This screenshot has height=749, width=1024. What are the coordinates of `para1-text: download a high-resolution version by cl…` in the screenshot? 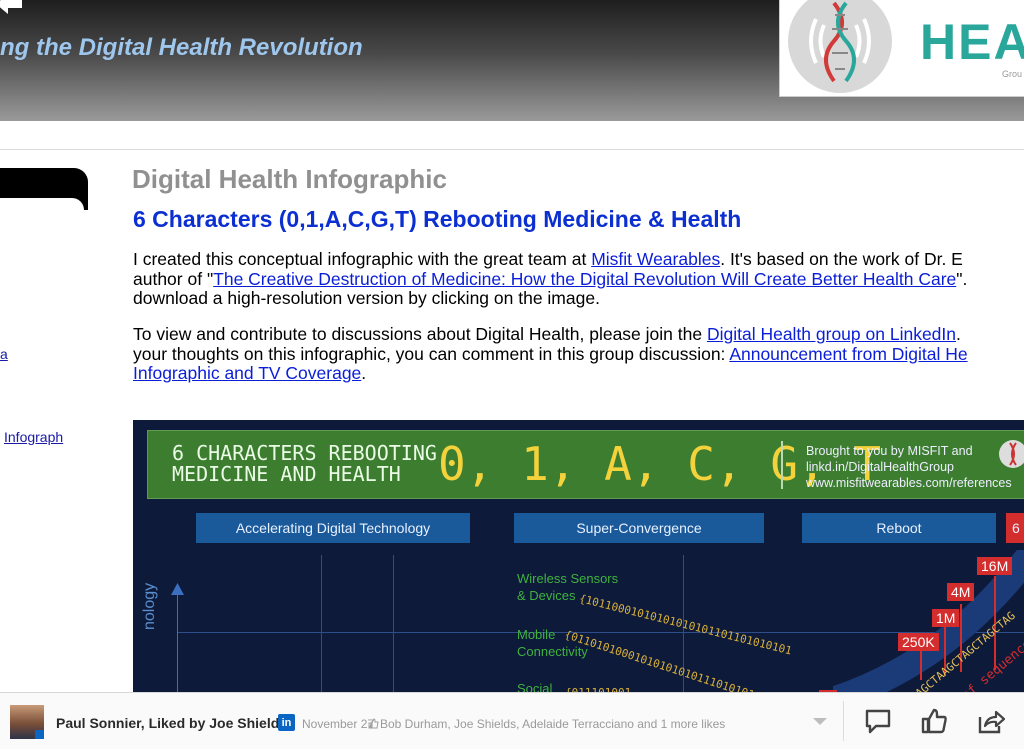 It's located at (366, 298).